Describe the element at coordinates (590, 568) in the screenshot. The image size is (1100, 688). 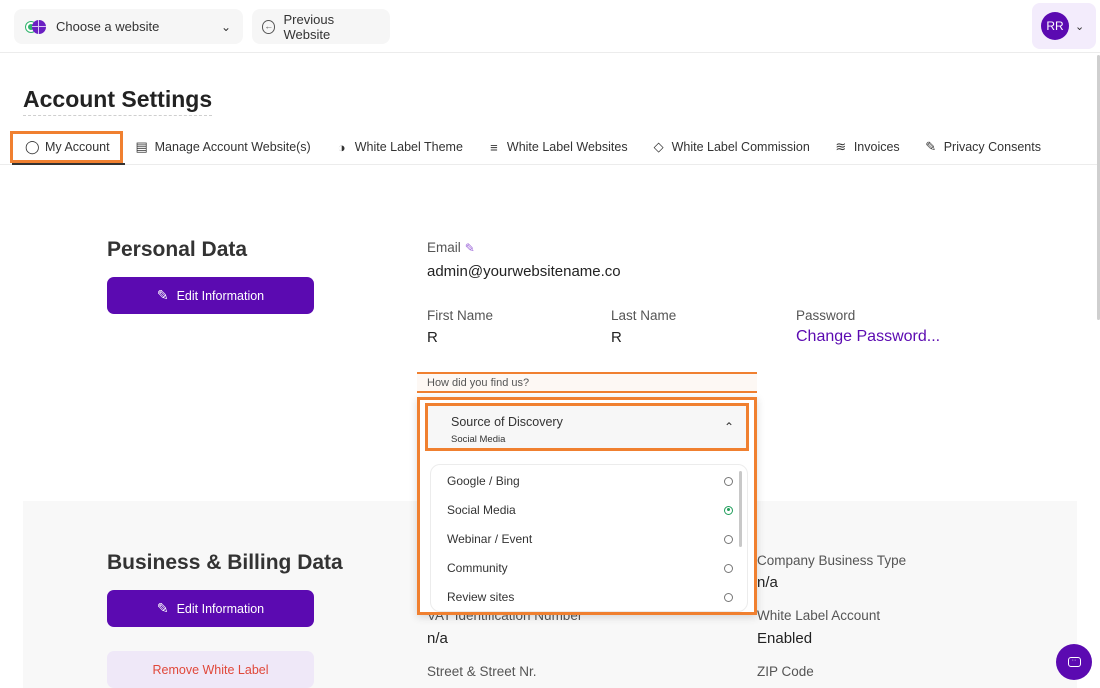
I see `option-community: Community` at that location.